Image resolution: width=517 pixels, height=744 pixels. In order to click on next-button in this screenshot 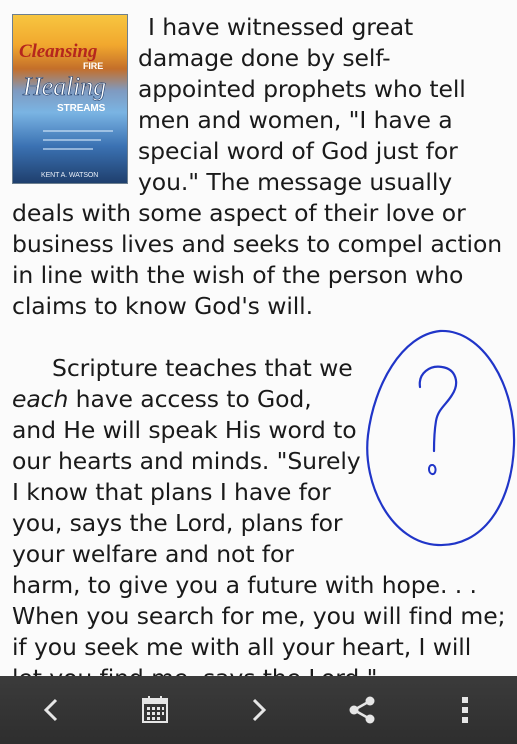, I will do `click(258, 710)`.